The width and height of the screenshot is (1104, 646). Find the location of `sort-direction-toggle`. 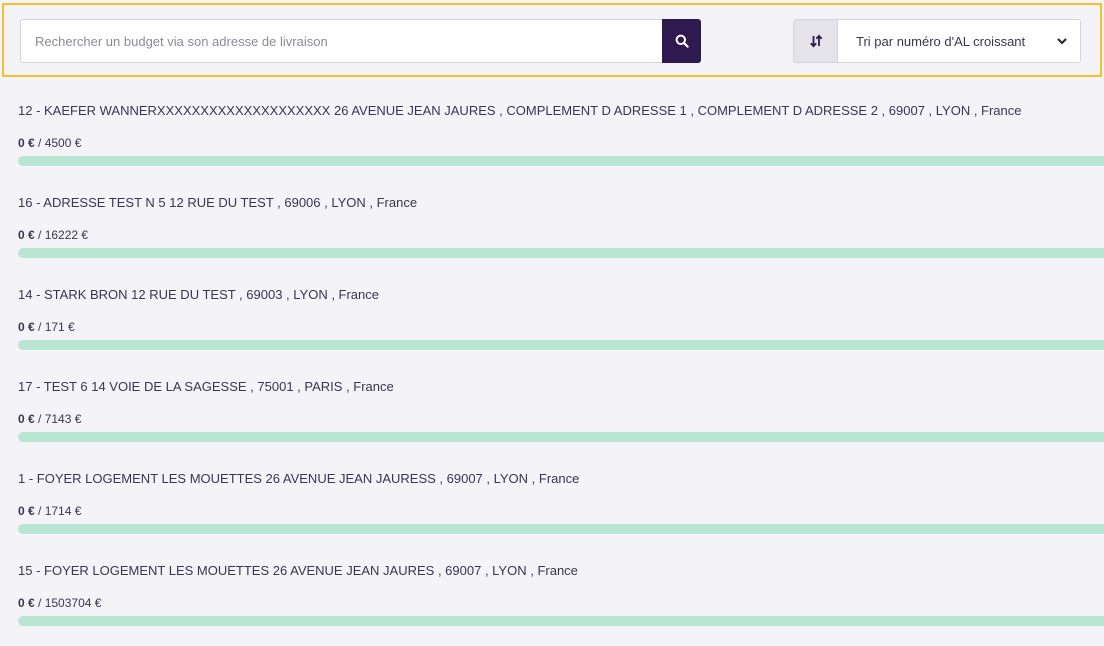

sort-direction-toggle is located at coordinates (815, 41).